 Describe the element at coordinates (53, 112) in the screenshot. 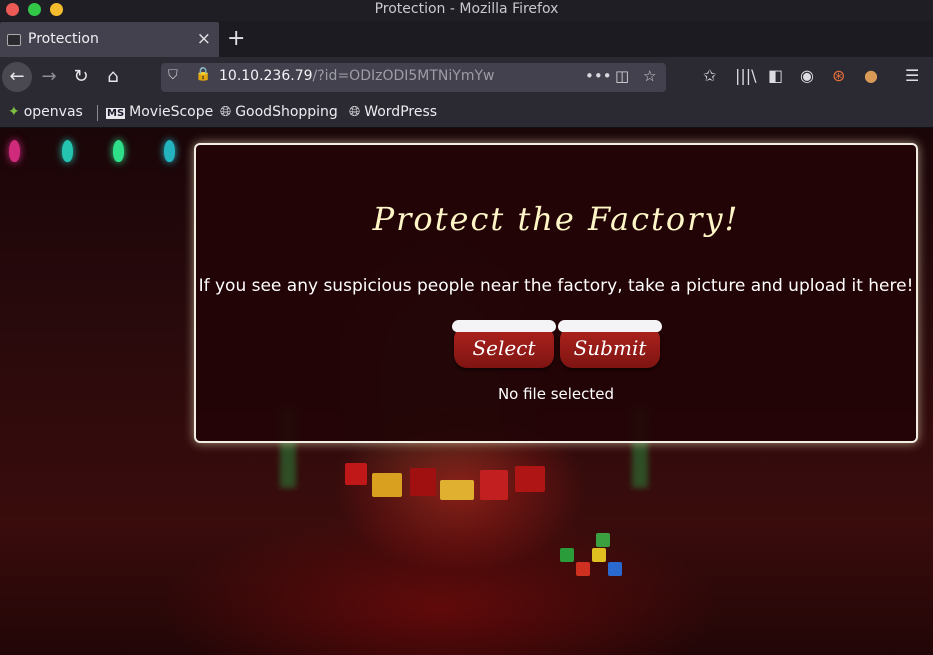

I see `bookmark-label: openvas` at that location.